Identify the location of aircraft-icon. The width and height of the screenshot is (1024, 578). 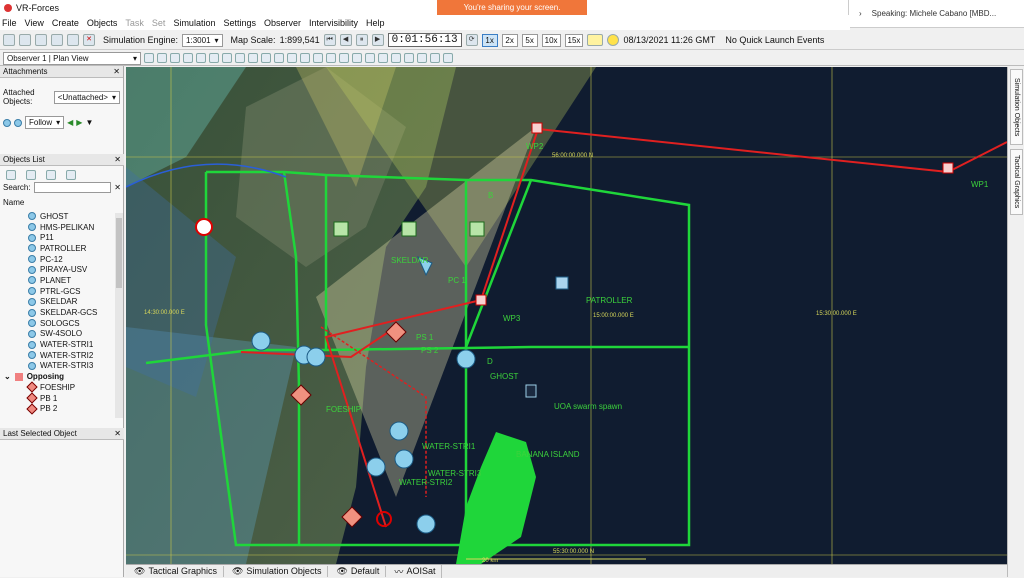
(396, 58).